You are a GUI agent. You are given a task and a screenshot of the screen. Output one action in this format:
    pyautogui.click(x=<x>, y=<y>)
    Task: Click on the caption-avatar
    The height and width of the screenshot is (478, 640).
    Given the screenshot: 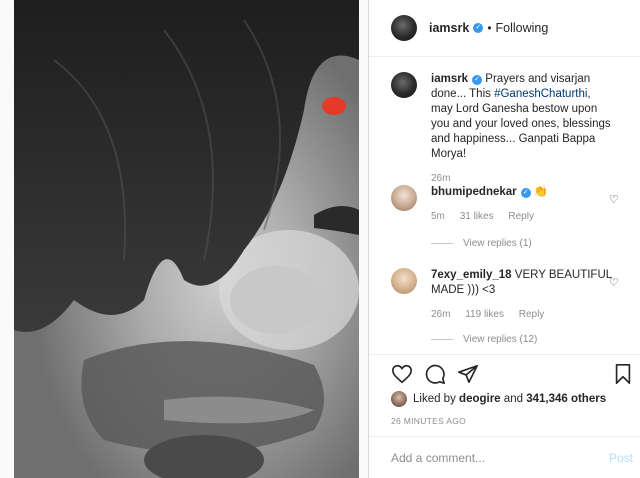 What is the action you would take?
    pyautogui.click(x=404, y=85)
    